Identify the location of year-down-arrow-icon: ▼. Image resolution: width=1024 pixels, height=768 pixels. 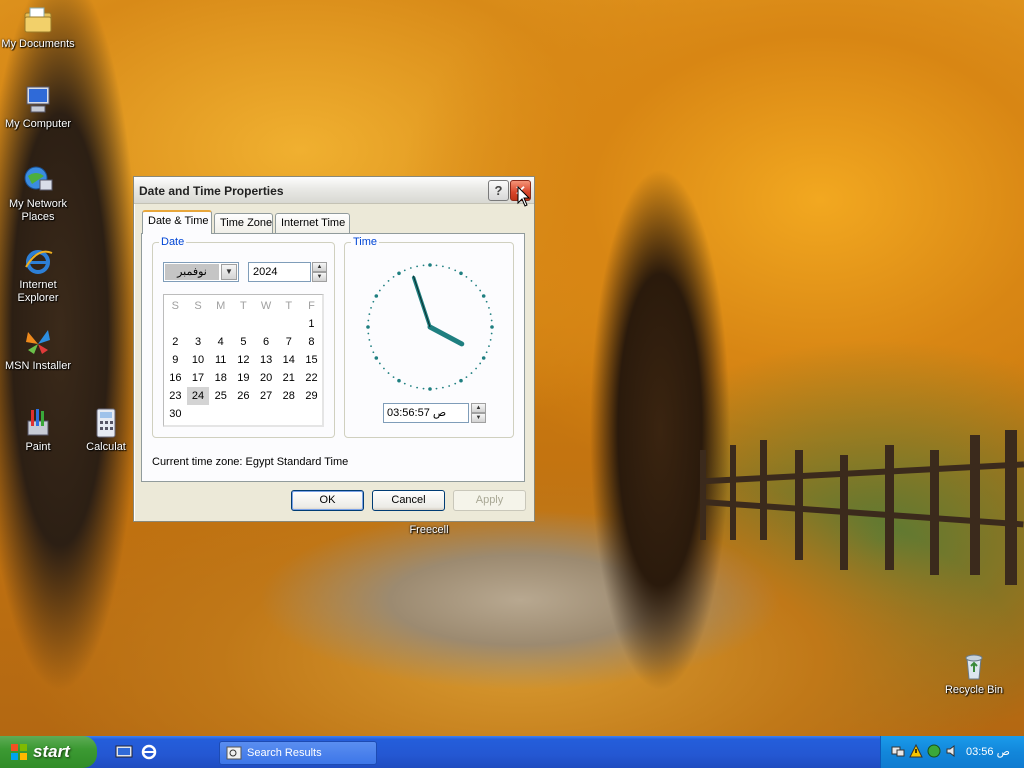
(319, 277).